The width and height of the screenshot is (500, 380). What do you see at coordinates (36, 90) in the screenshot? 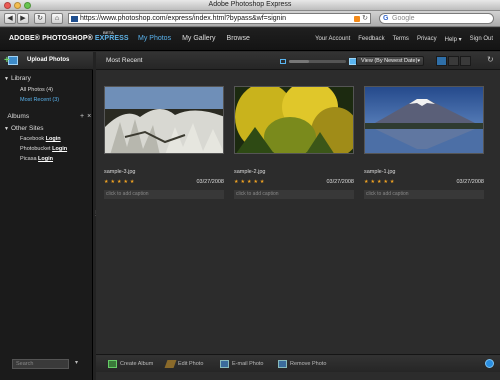
I see `sidebar-item-all-photos: All Photos (4)` at bounding box center [36, 90].